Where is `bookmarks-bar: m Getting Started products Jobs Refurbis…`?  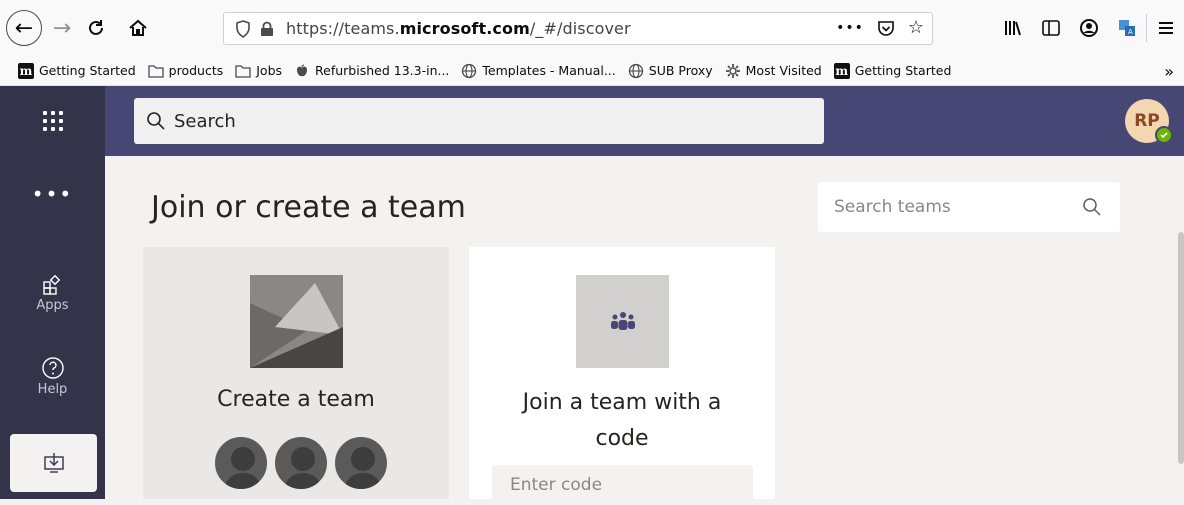 bookmarks-bar: m Getting Started products Jobs Refurbis… is located at coordinates (592, 71).